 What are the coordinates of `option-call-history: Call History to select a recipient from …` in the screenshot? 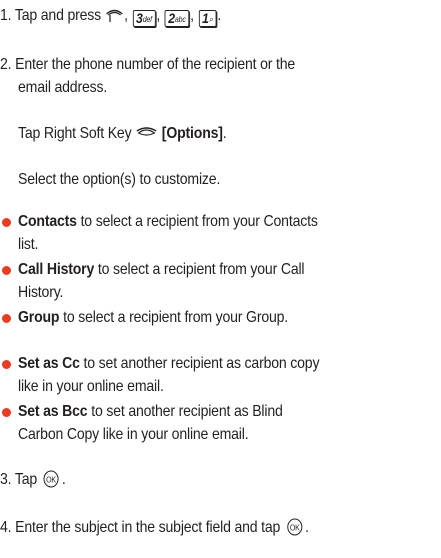 It's located at (161, 269).